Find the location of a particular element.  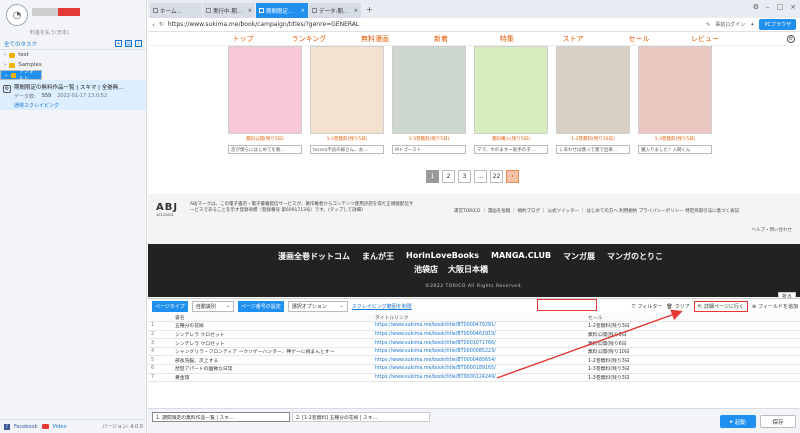

brand-logo: 大阪日本橋 is located at coordinates (468, 269).